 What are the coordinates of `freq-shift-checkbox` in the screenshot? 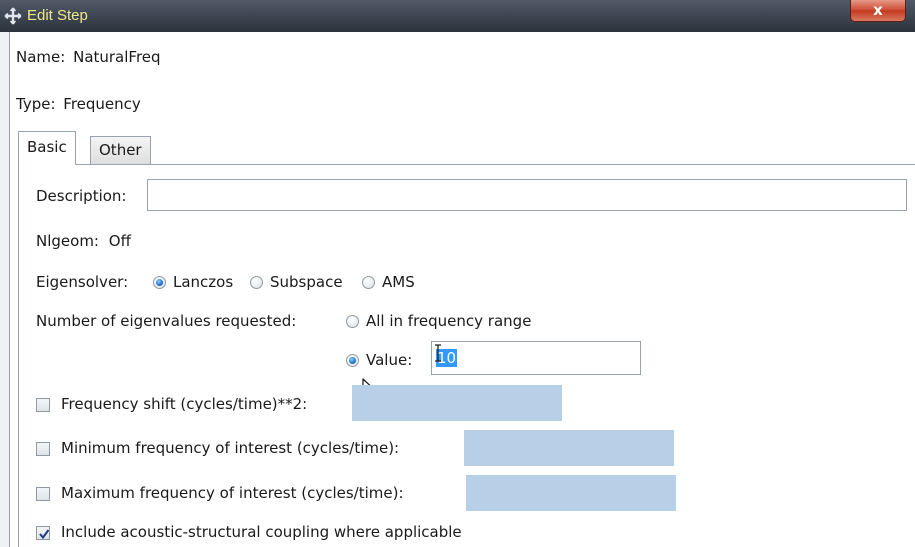 It's located at (43, 405).